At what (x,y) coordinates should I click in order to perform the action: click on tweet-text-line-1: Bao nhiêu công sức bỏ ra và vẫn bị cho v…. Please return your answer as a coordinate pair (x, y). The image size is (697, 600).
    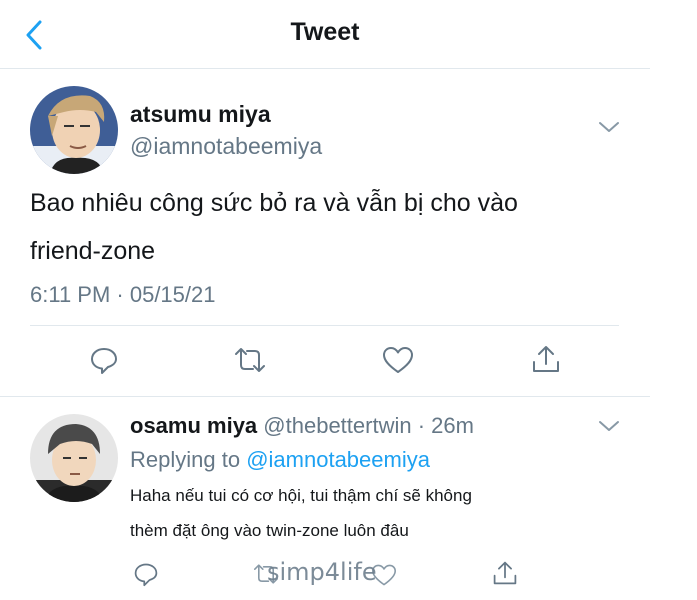
    Looking at the image, I should click on (274, 203).